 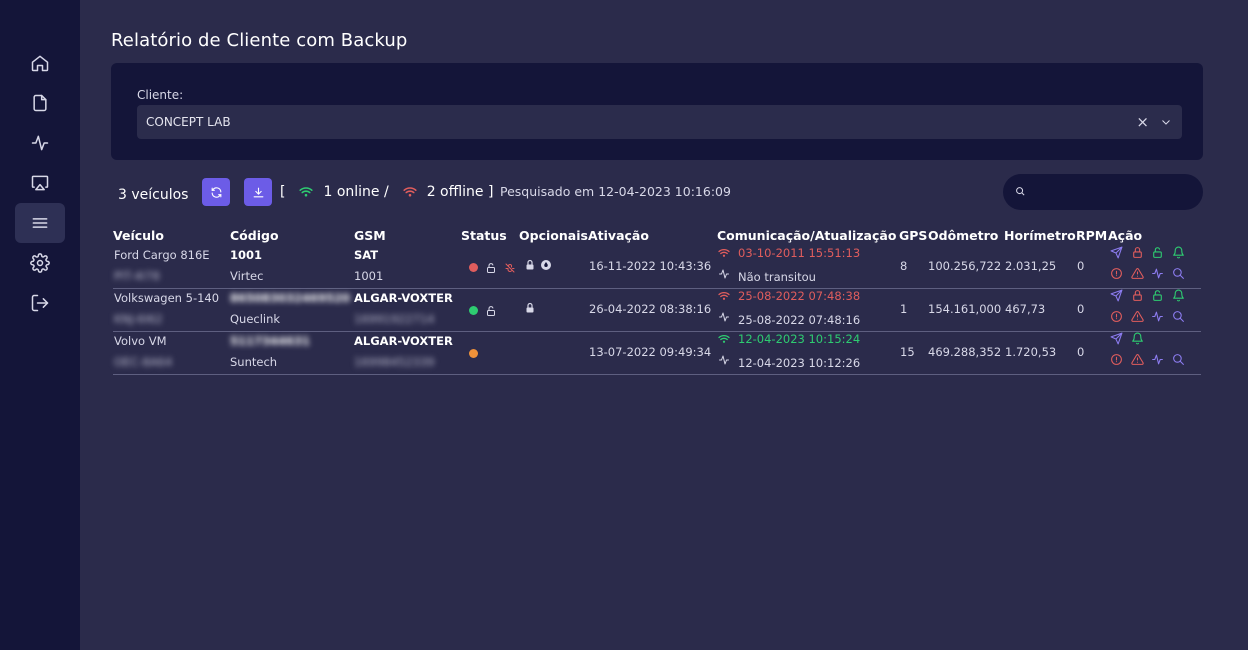 I want to click on lock-icon, so click(x=530, y=308).